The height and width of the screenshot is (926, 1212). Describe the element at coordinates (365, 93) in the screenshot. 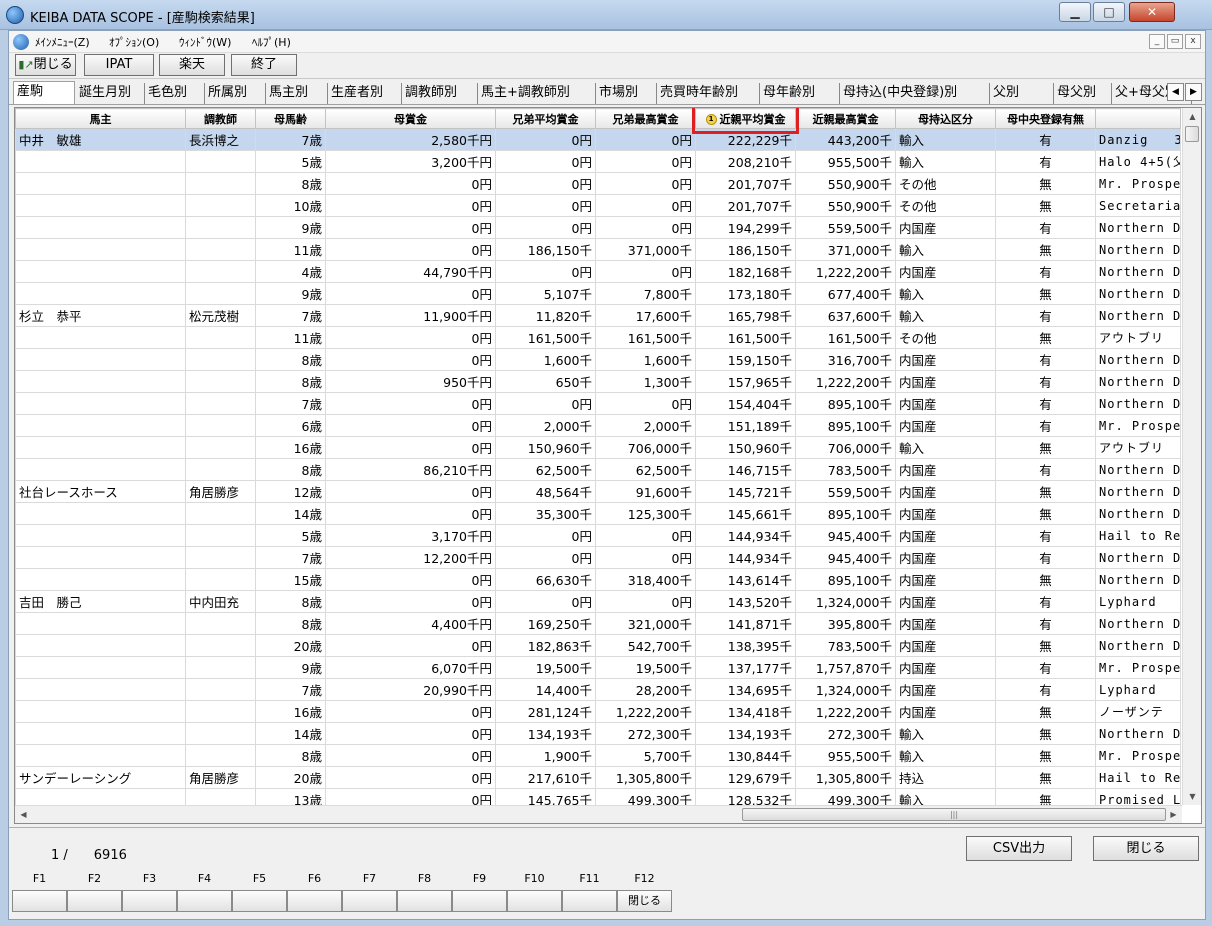

I see `tab-breeder: 生産者別` at that location.